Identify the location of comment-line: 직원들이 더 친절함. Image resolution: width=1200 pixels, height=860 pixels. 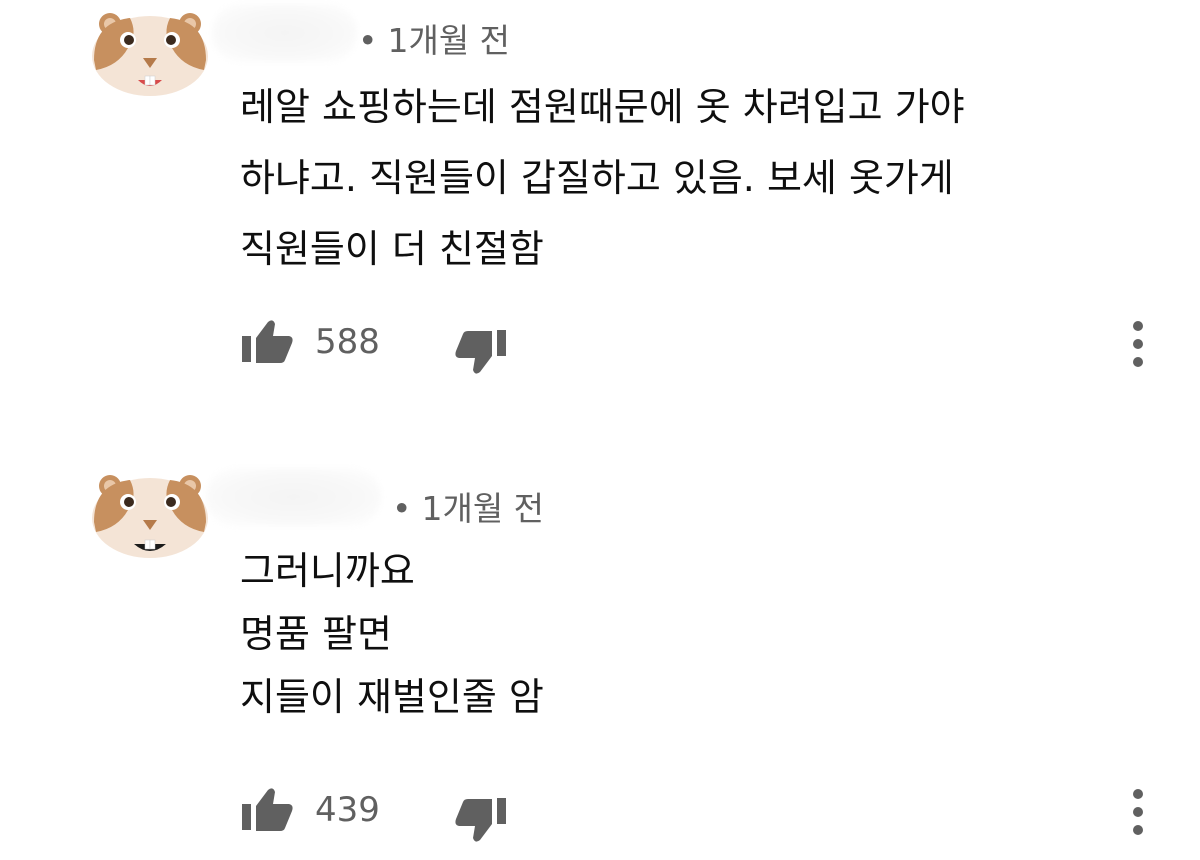
(392, 249).